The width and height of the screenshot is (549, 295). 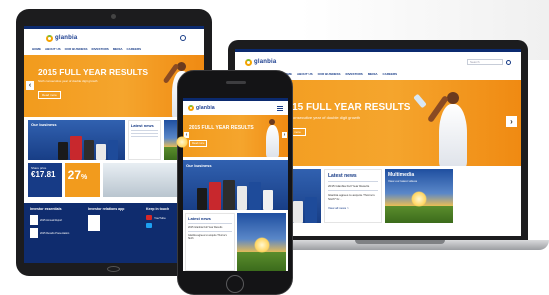 I want to click on phone-home-button, so click(x=235, y=284).